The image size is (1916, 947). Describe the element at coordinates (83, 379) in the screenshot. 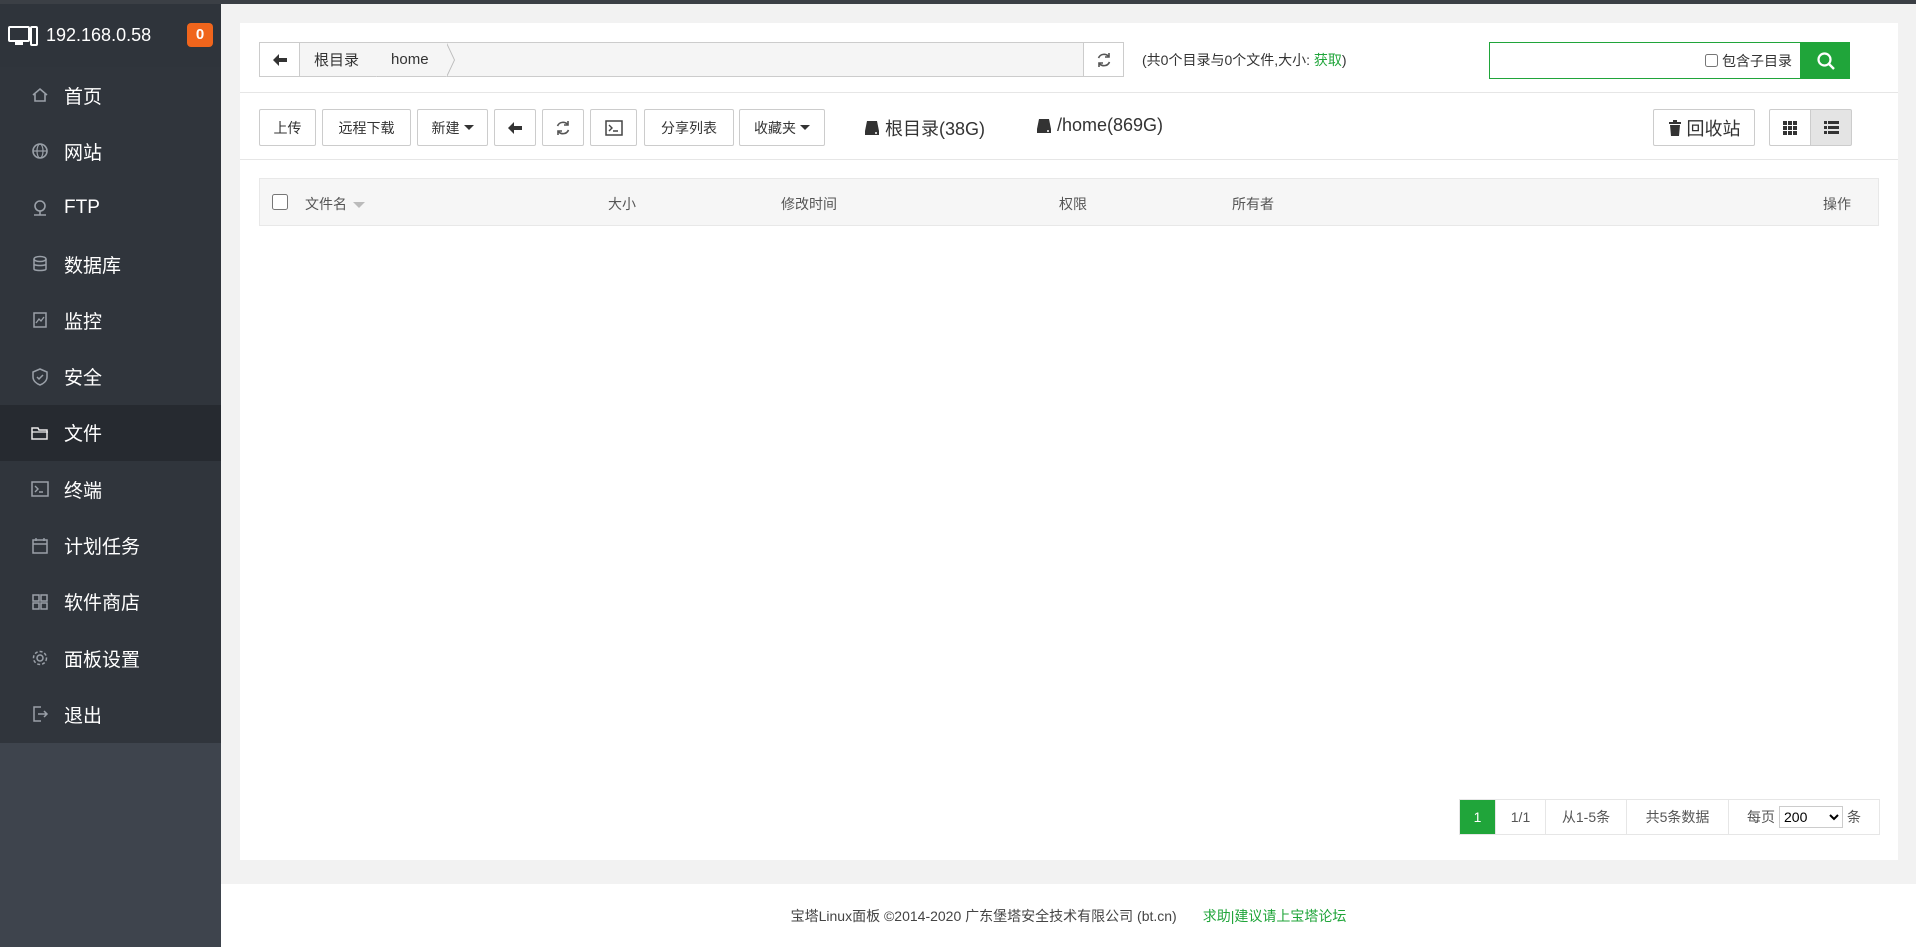

I see `menu-item-label: 安全` at that location.